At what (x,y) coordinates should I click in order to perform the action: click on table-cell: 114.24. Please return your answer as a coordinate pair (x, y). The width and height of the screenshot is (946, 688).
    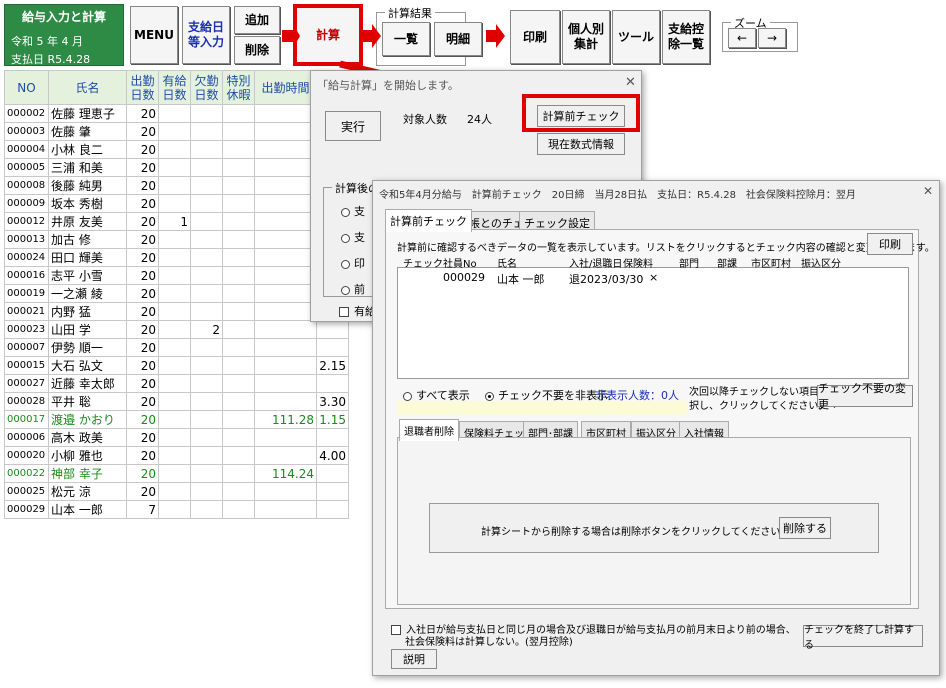
    Looking at the image, I should click on (285, 473).